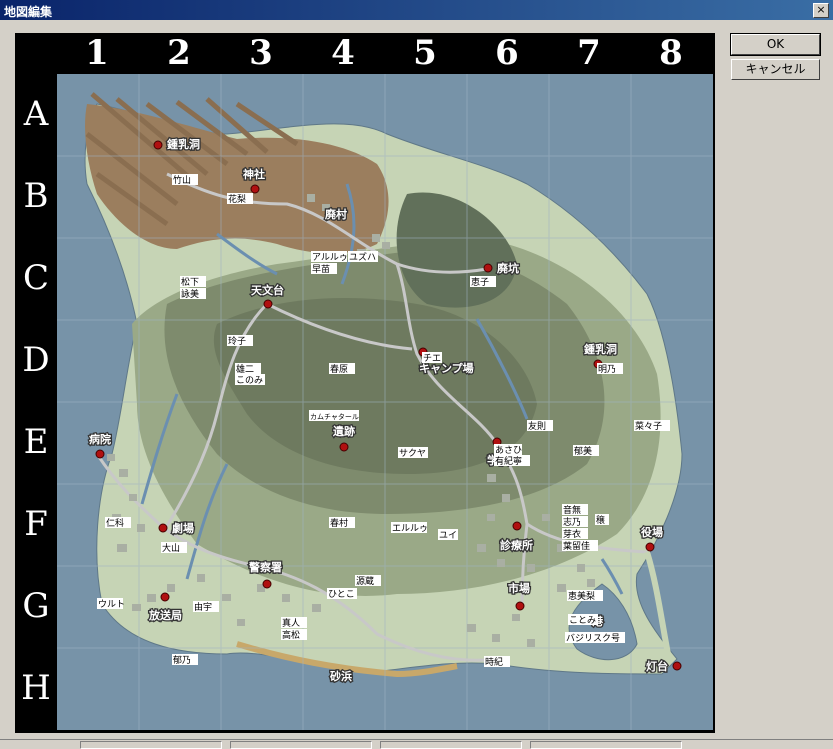  Describe the element at coordinates (183, 528) in the screenshot. I see `location-label: 劇場` at that location.